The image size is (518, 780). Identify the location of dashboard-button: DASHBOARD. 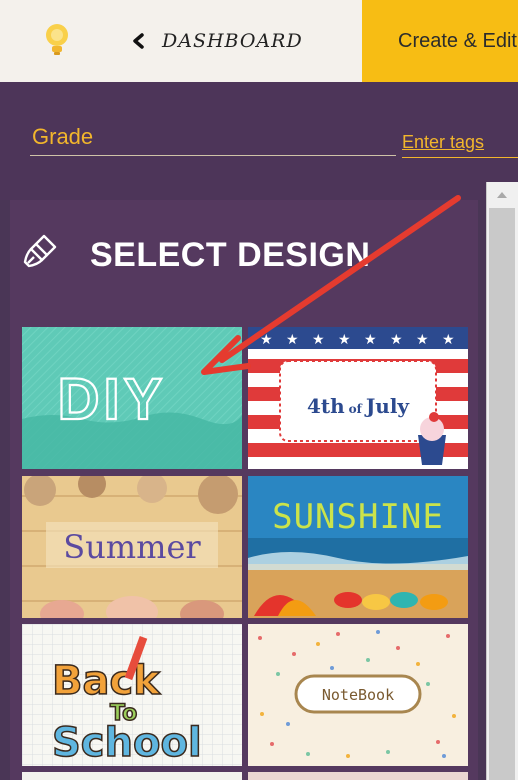
(216, 41).